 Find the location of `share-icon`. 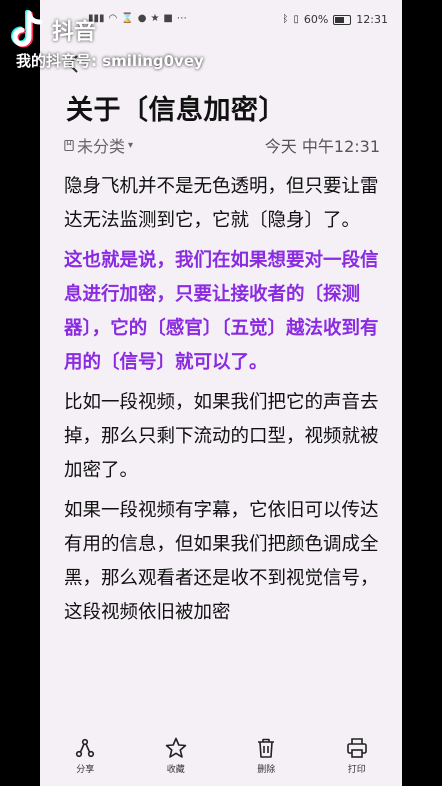

share-icon is located at coordinates (85, 748).